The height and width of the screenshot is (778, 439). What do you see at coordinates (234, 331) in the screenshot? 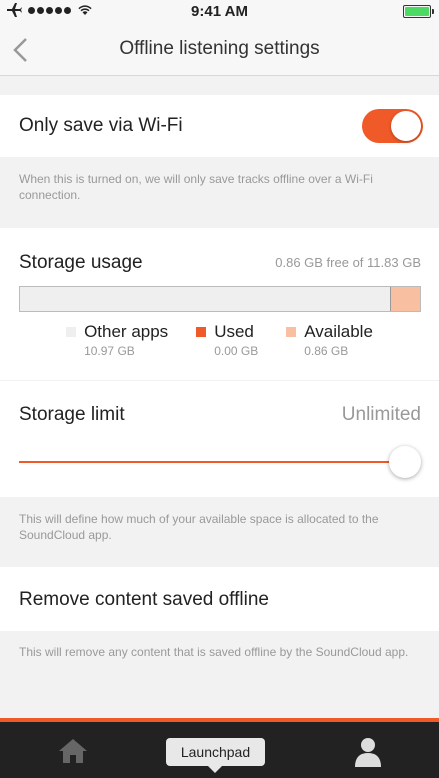
I see `legend-name: Used` at bounding box center [234, 331].